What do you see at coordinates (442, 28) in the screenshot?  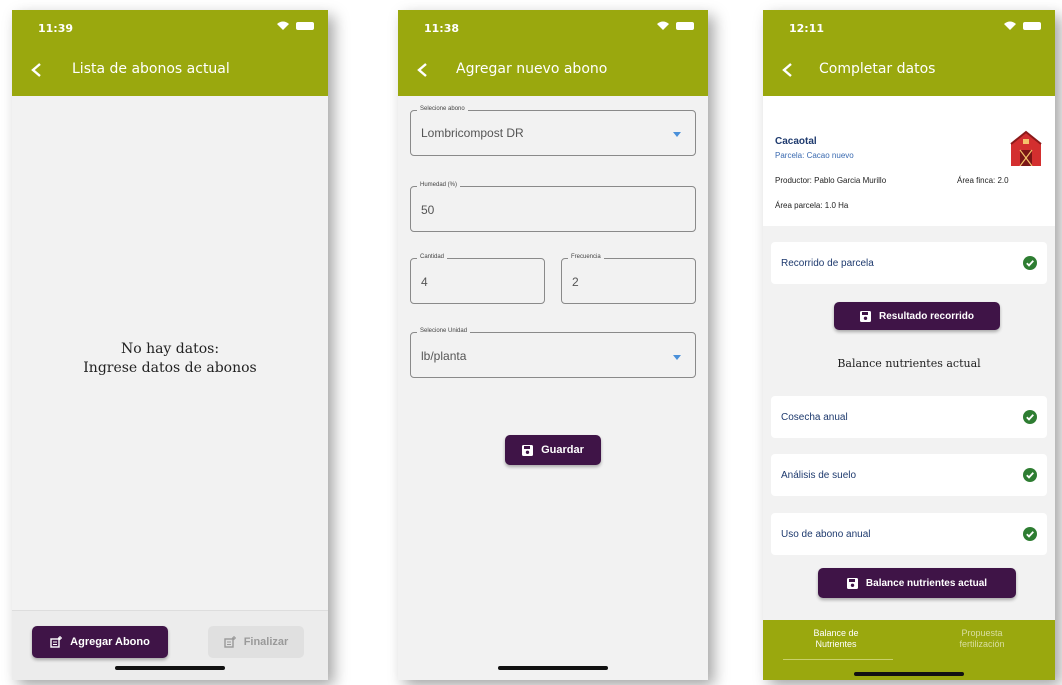 I see `status-time: 11:38` at bounding box center [442, 28].